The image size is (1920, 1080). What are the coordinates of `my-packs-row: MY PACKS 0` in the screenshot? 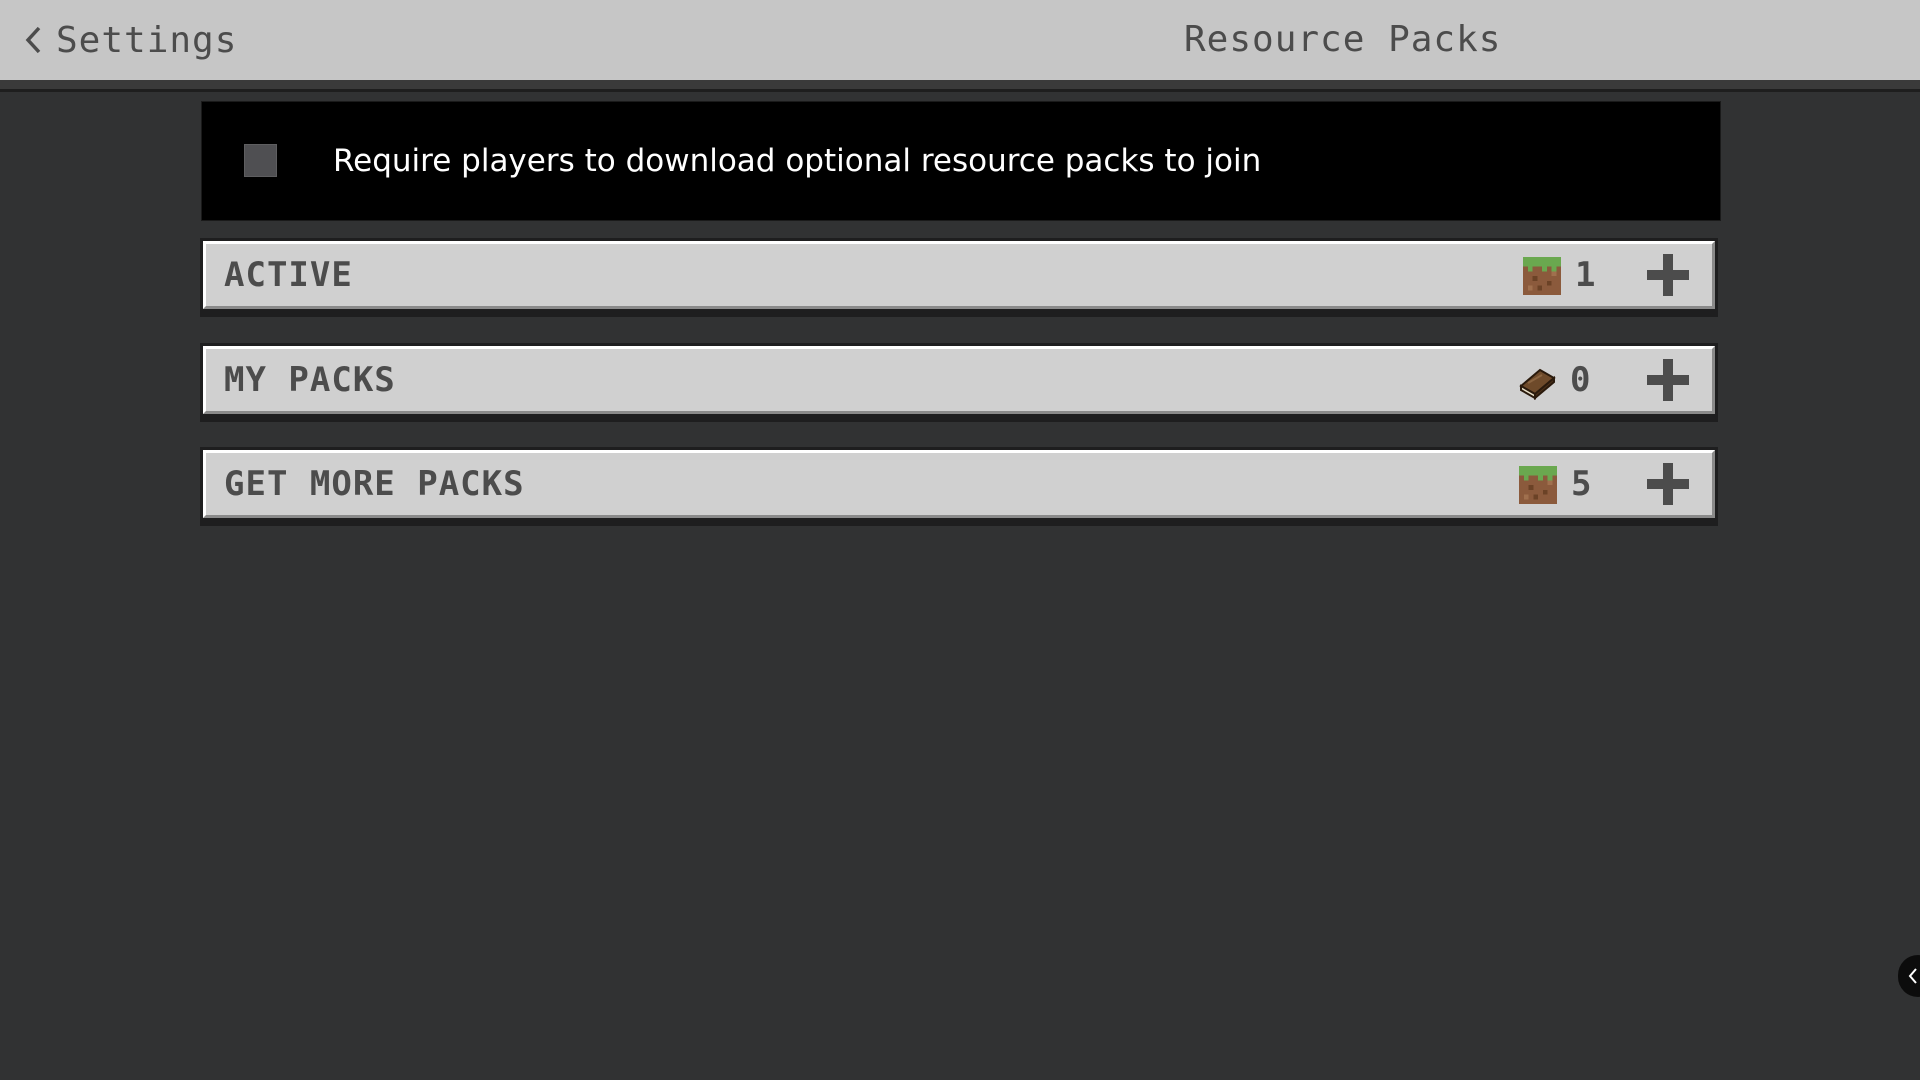 It's located at (959, 380).